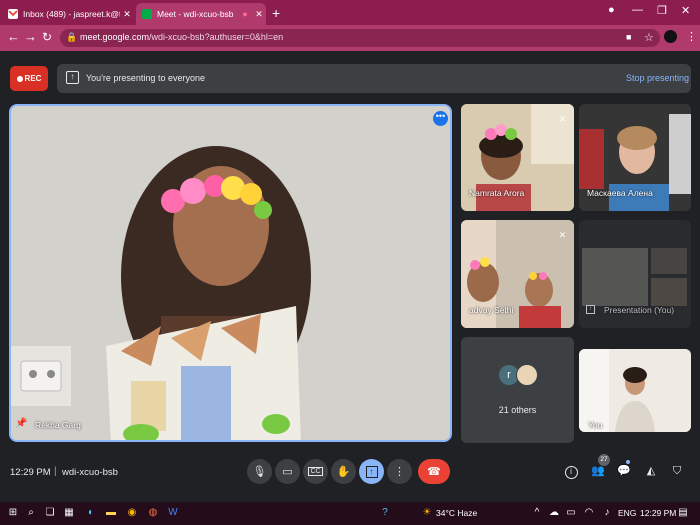  Describe the element at coordinates (624, 471) in the screenshot. I see `chat-icon: 💬` at that location.